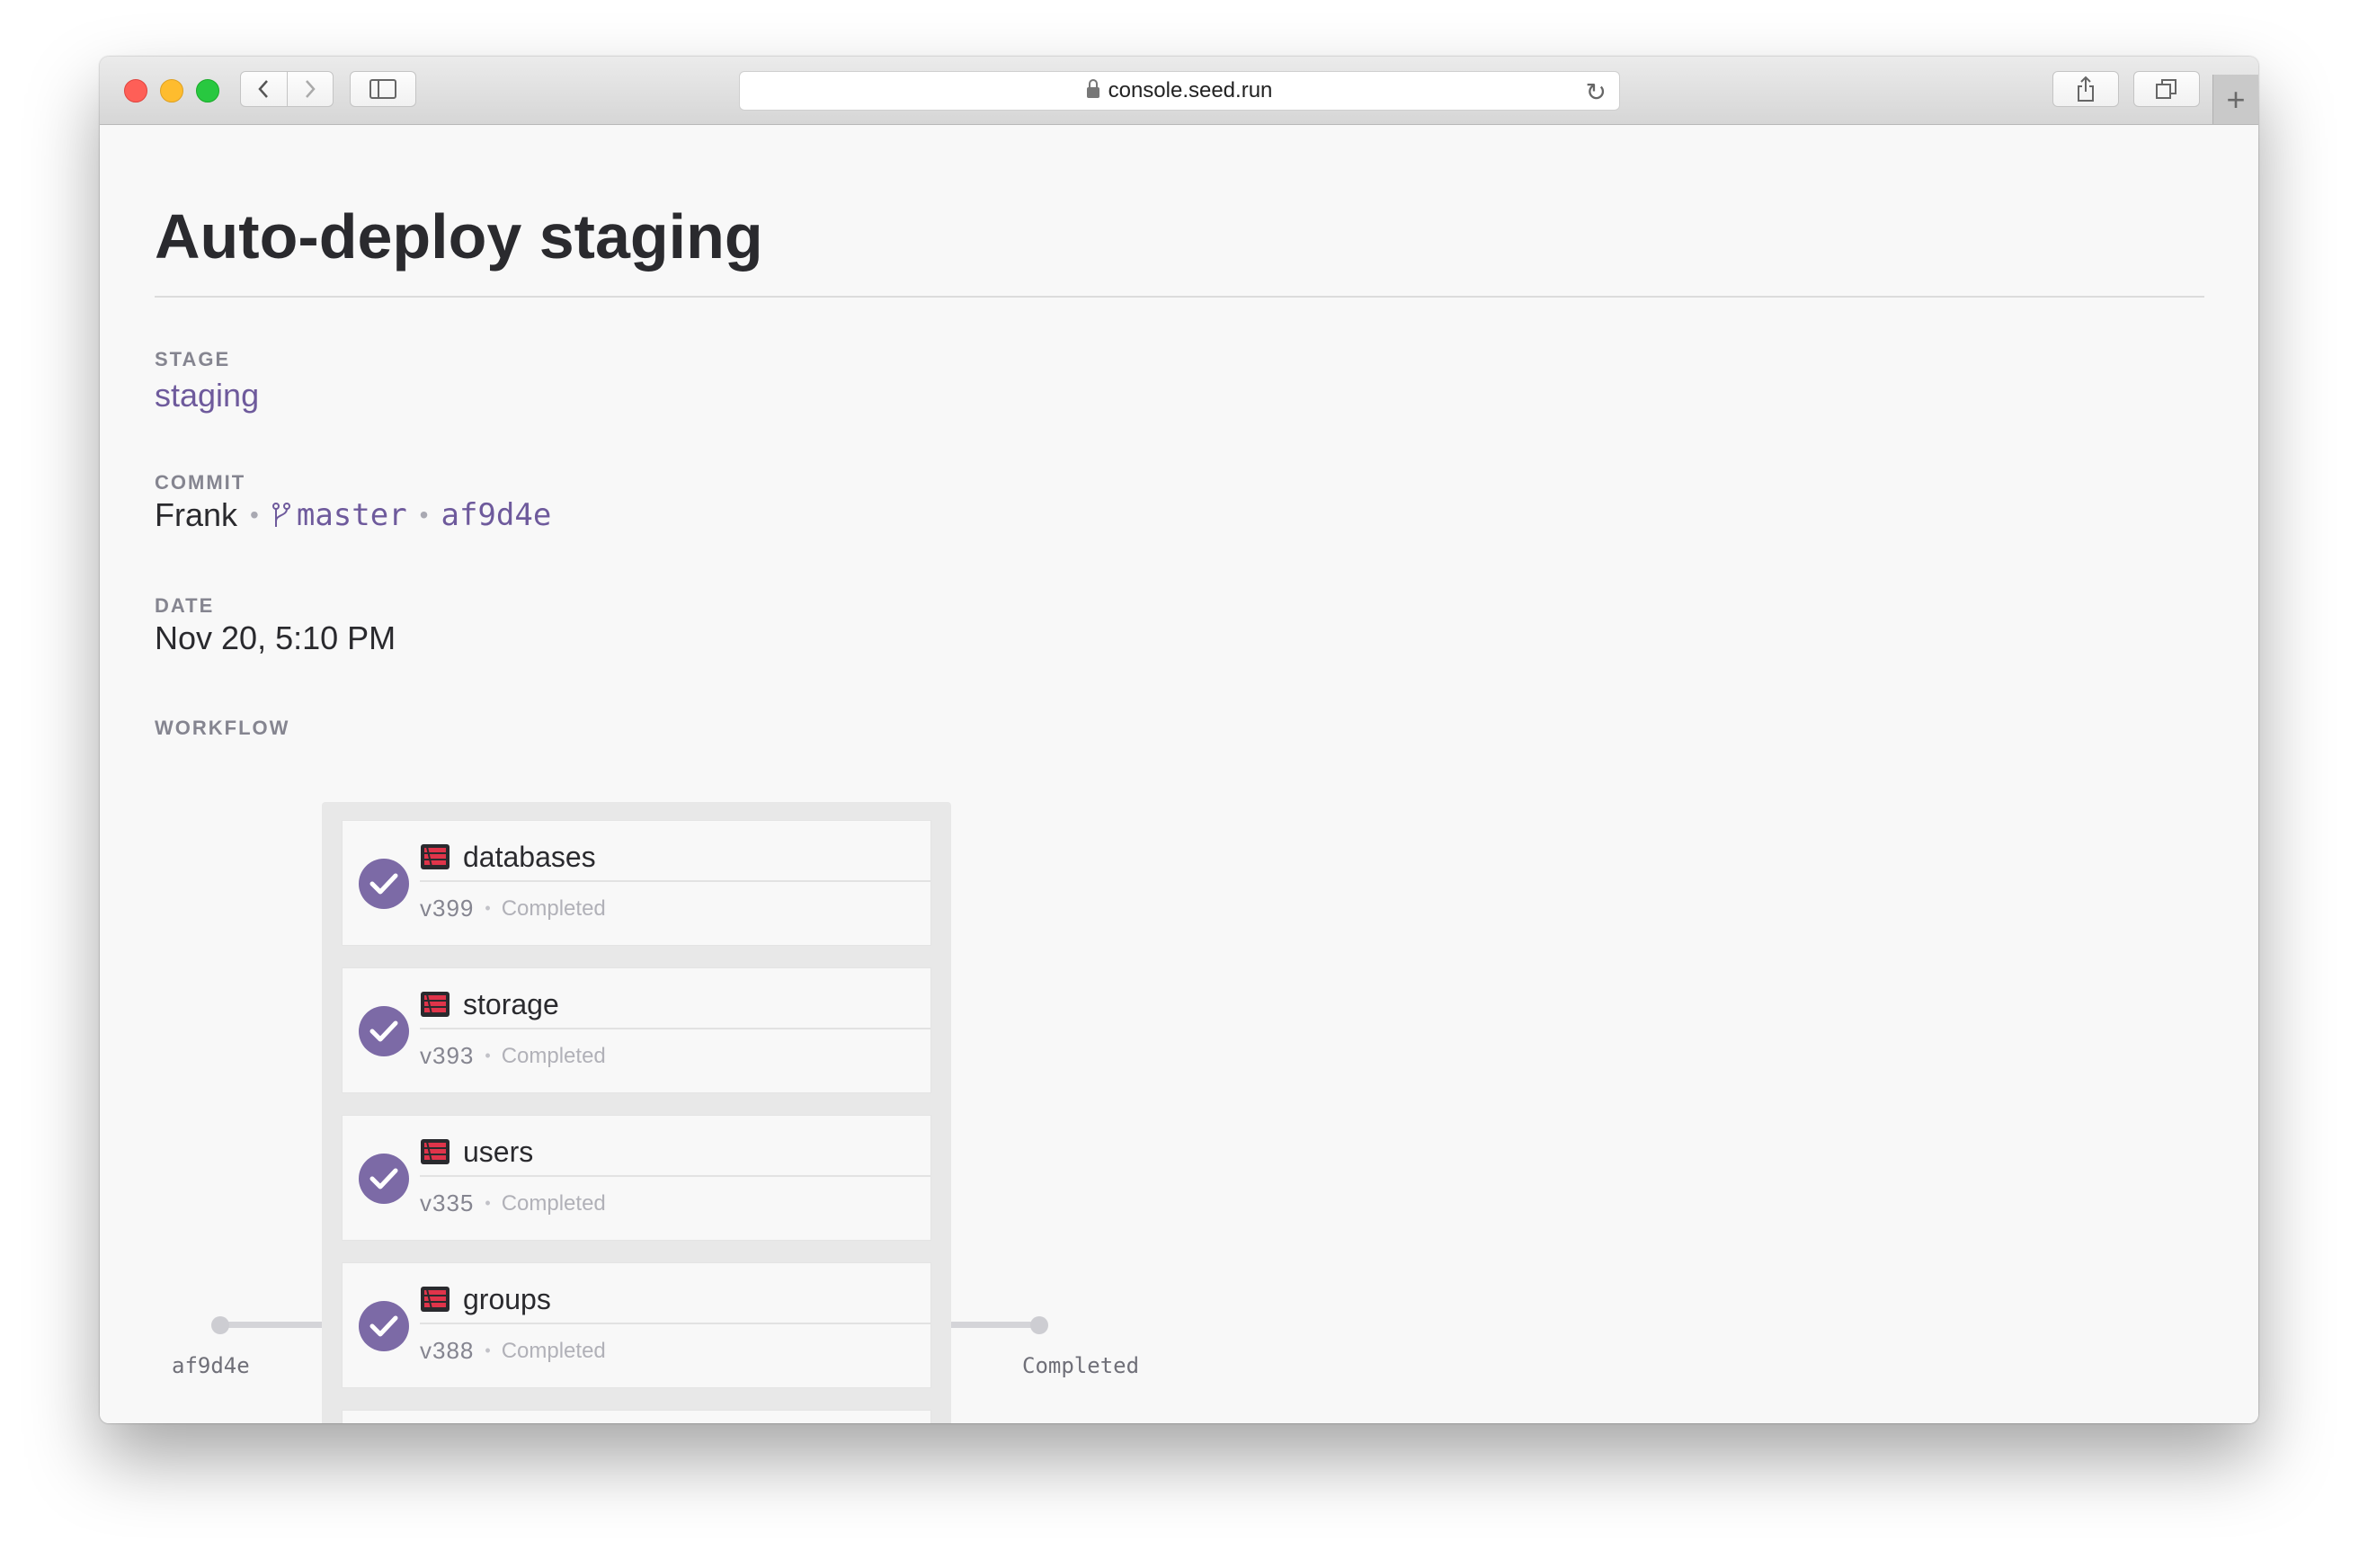 The width and height of the screenshot is (2359, 1568). What do you see at coordinates (447, 1350) in the screenshot?
I see `service-version: v388` at bounding box center [447, 1350].